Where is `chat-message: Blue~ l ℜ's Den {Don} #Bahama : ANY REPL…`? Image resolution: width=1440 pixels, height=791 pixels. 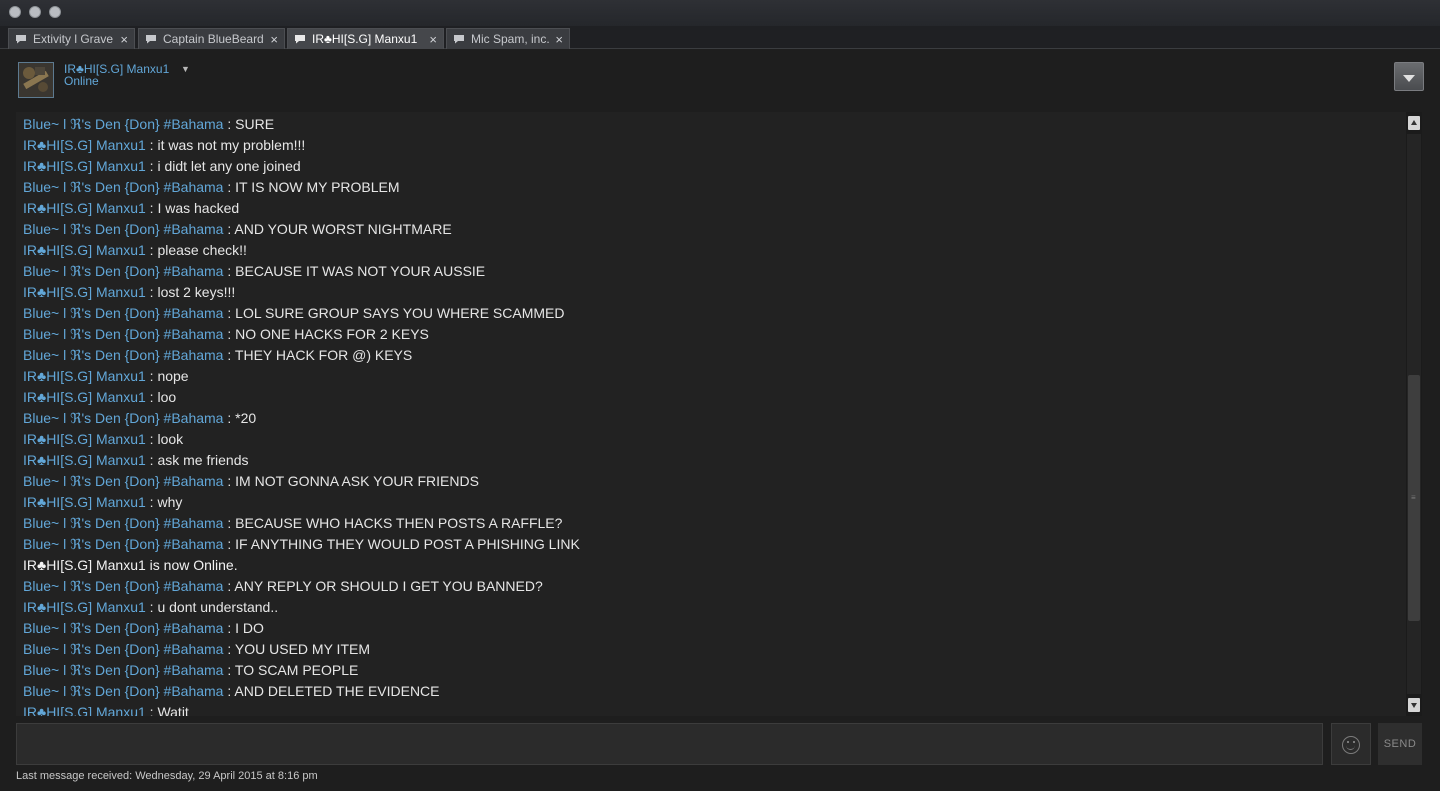 chat-message: Blue~ l ℜ's Den {Don} #Bahama : ANY REPL… is located at coordinates (283, 586).